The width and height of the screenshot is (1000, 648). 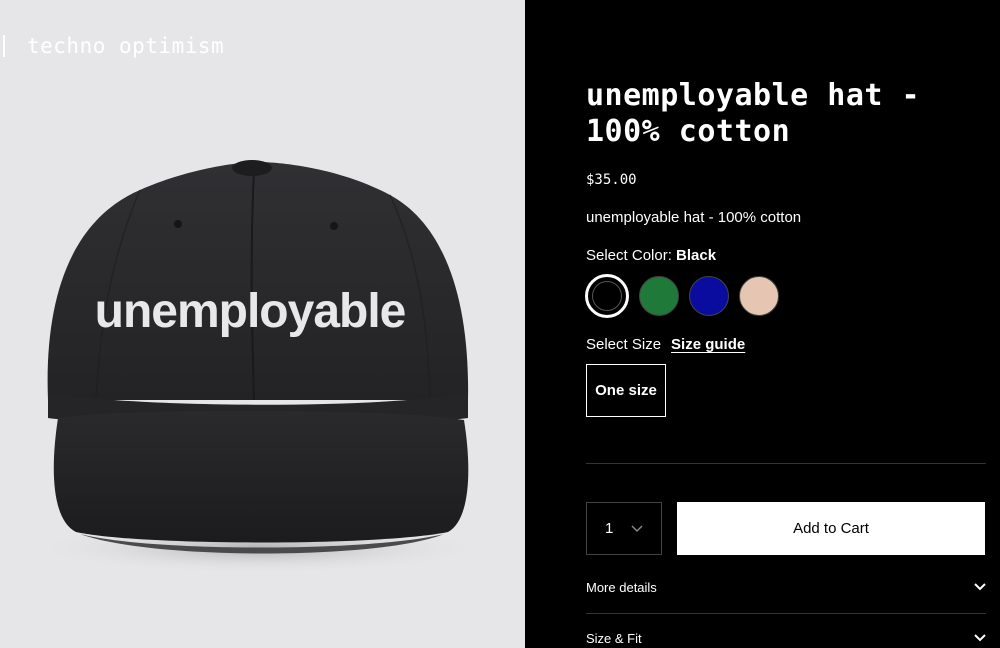 I want to click on accordion-size-fit: Size & Fit, so click(x=786, y=638).